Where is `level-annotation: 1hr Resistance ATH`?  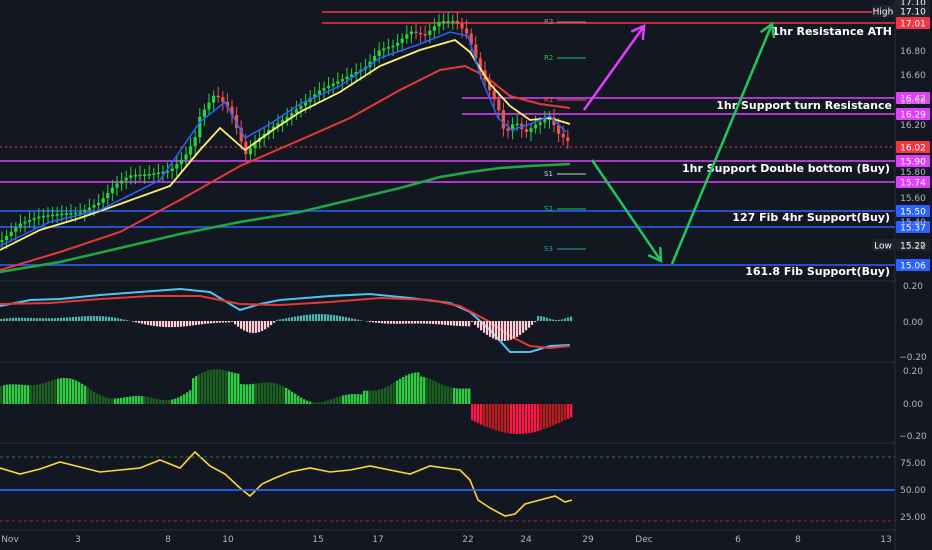
level-annotation: 1hr Resistance ATH is located at coordinates (832, 31).